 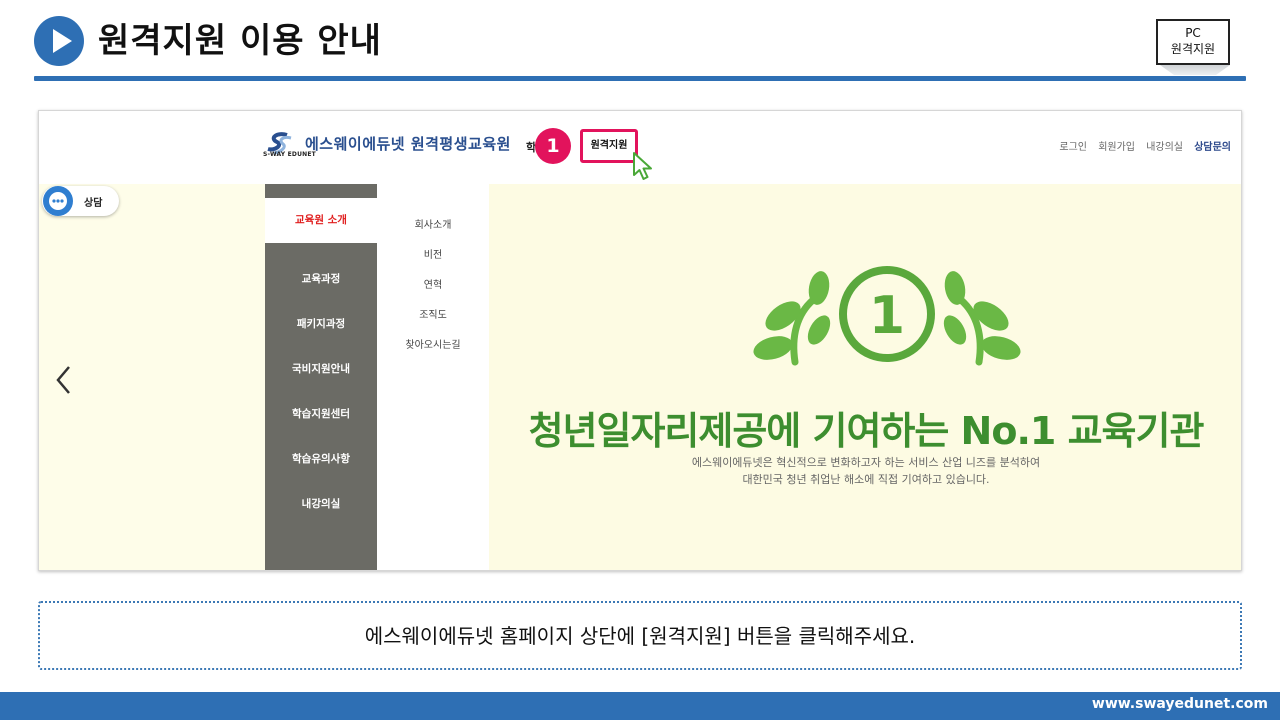 I want to click on footer-url: www.swayedunet.com, so click(x=1179, y=704).